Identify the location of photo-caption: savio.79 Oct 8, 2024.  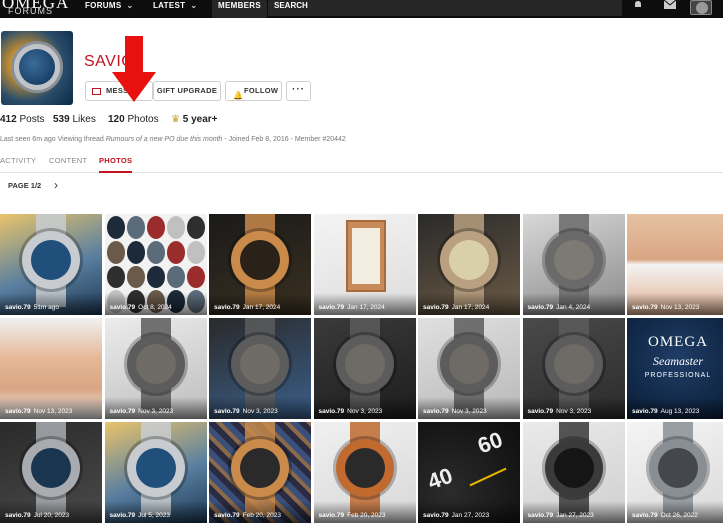
(141, 307).